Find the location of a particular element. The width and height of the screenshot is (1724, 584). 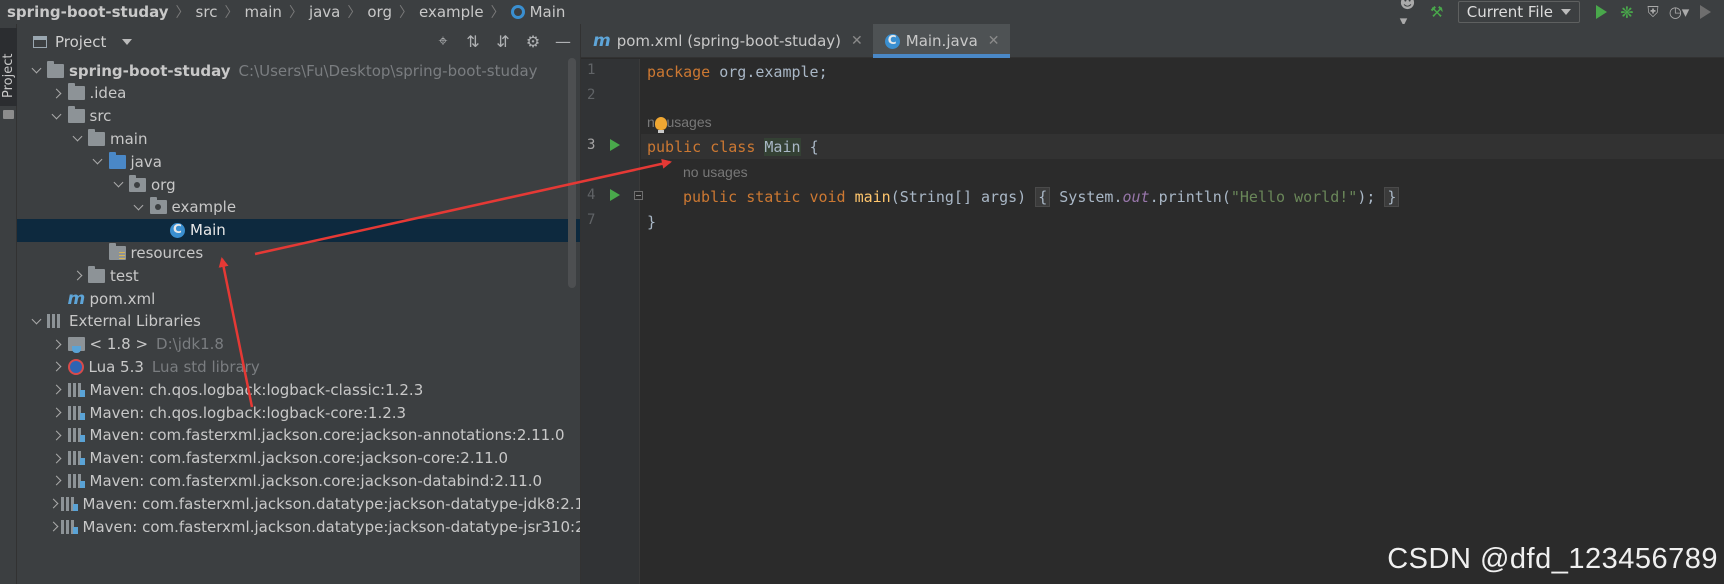

run-gray-icon is located at coordinates (1705, 12).